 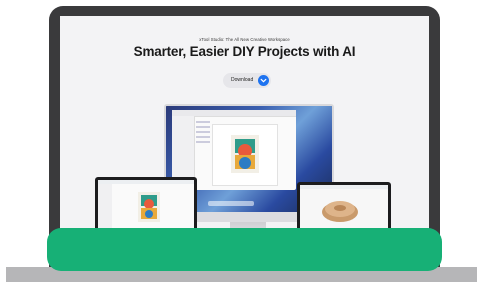 I want to click on dock, so click(x=231, y=203).